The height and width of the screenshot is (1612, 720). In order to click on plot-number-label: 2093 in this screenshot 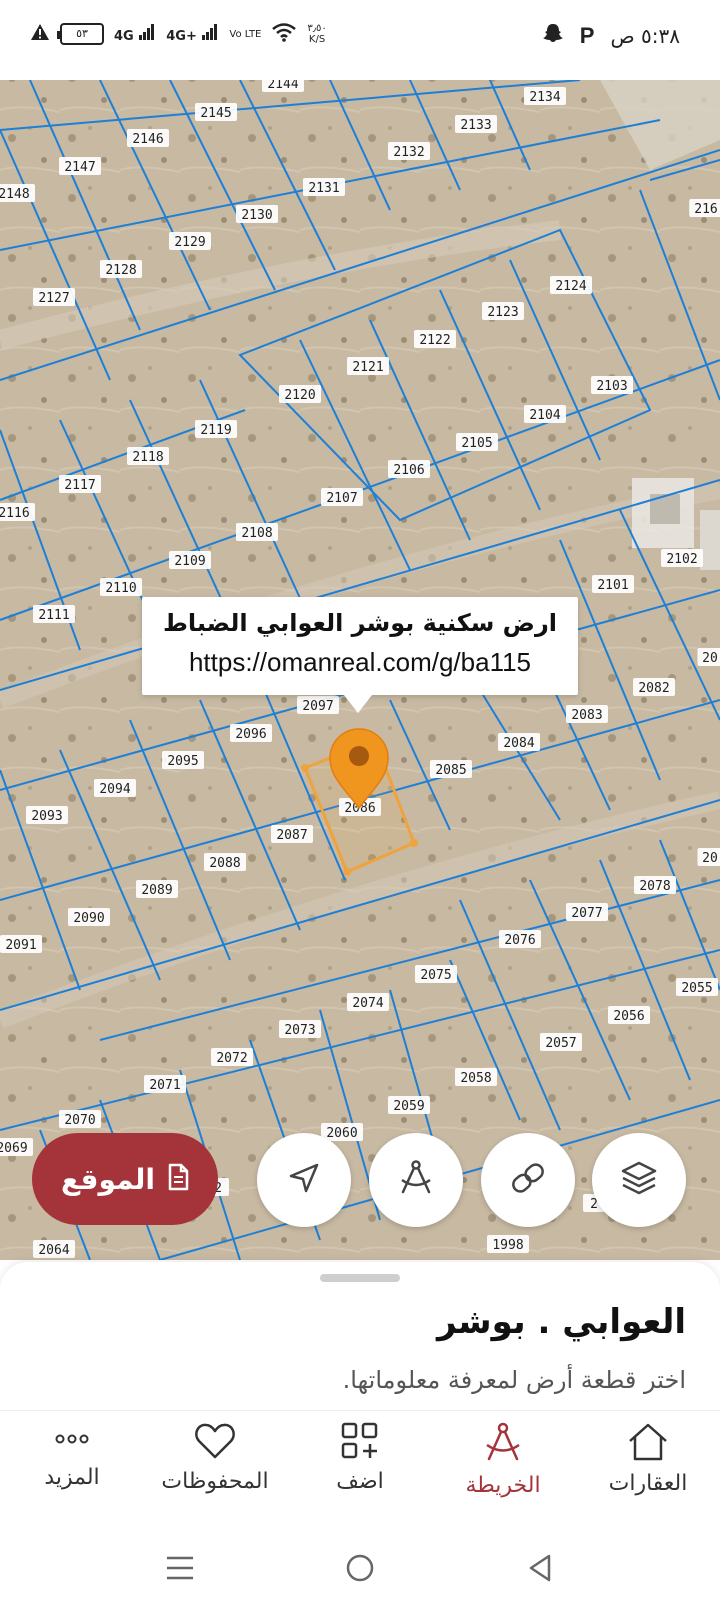, I will do `click(46, 816)`.